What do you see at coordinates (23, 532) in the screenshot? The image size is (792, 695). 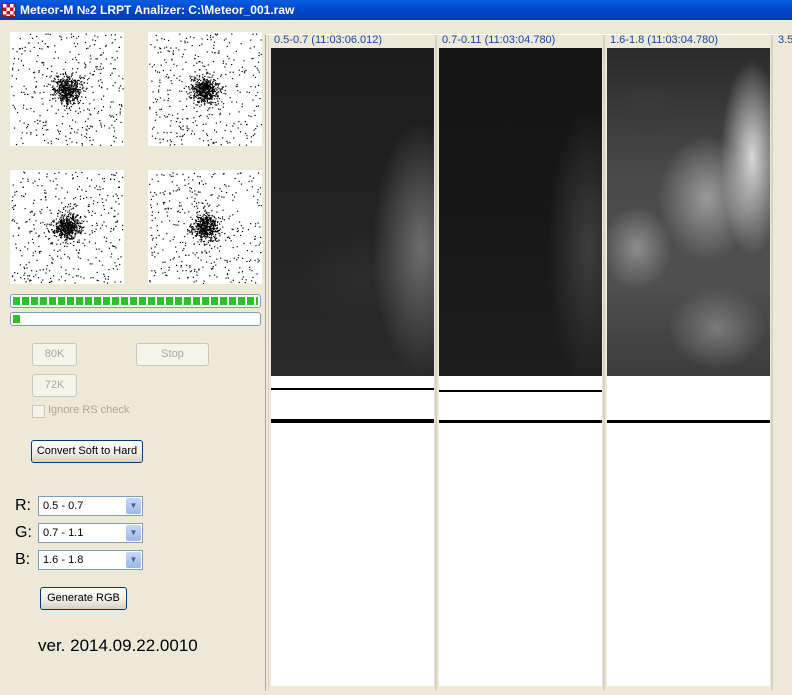 I see `g-channel-label: G:` at bounding box center [23, 532].